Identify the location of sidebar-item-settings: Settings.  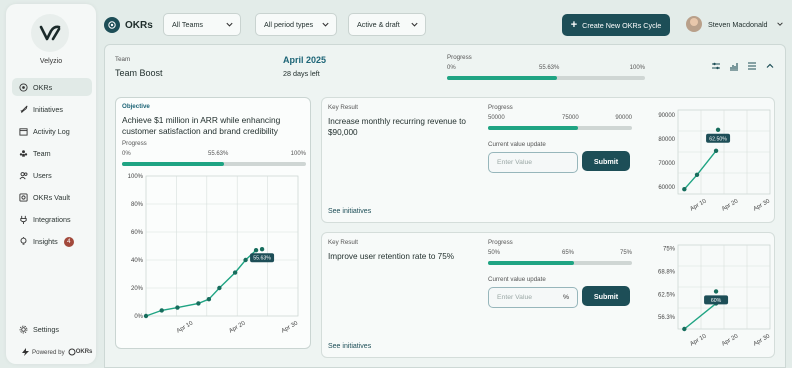
(52, 329).